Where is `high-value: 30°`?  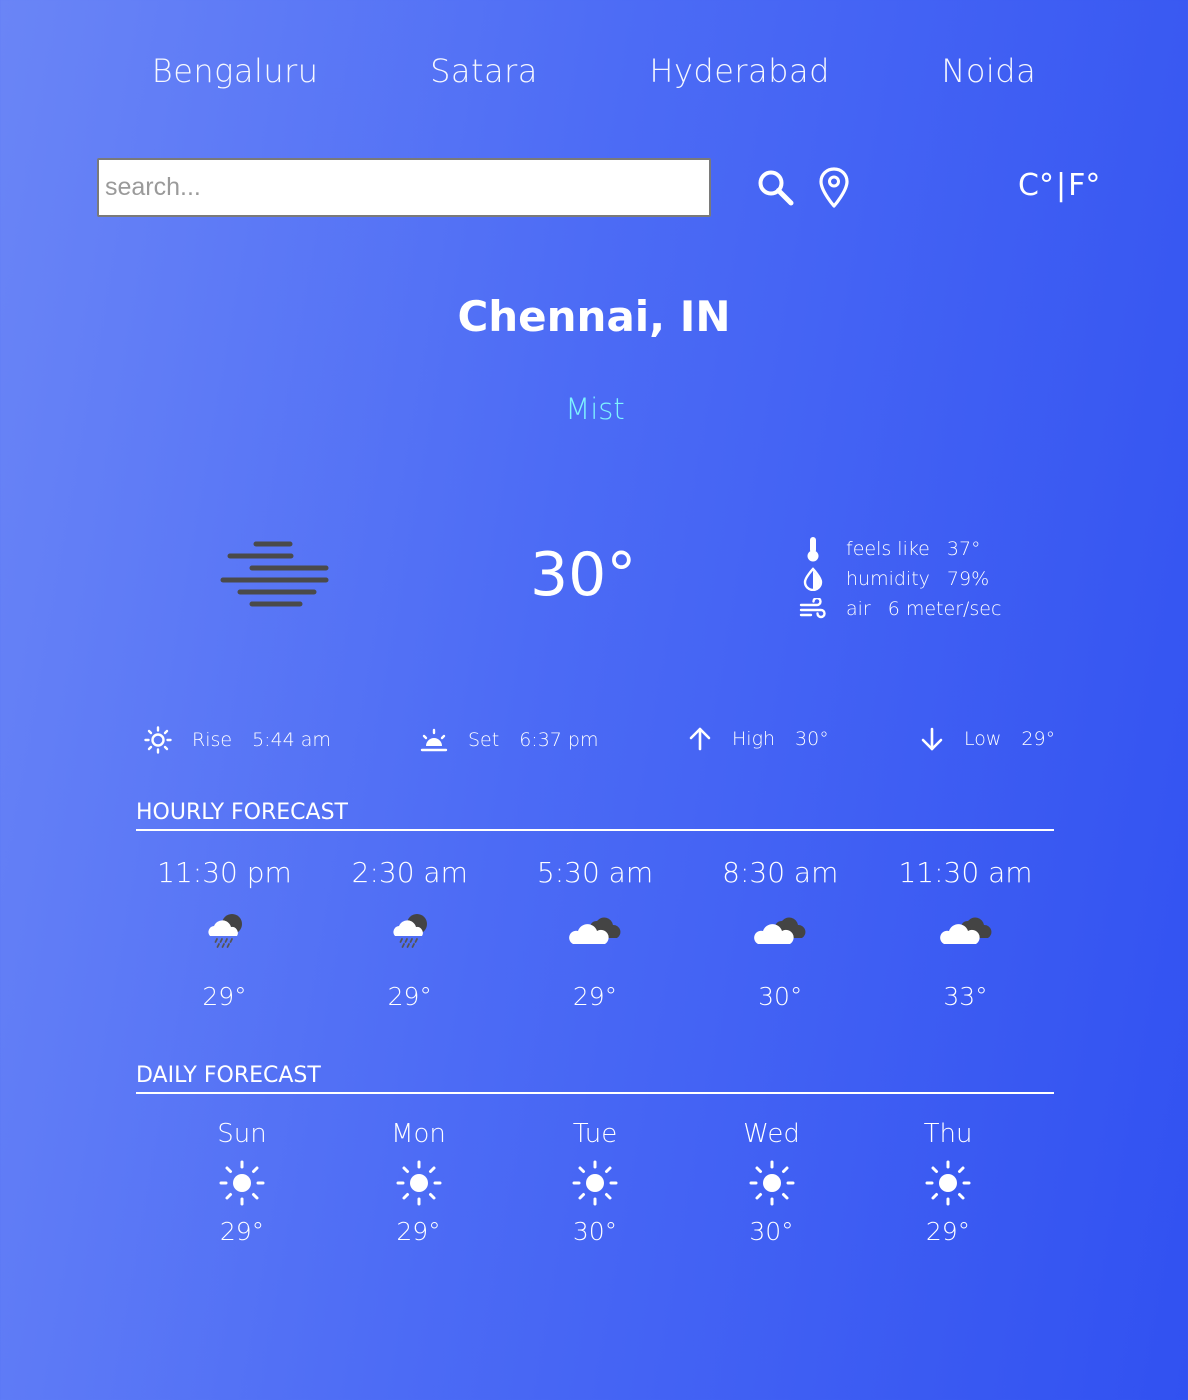
high-value: 30° is located at coordinates (812, 739).